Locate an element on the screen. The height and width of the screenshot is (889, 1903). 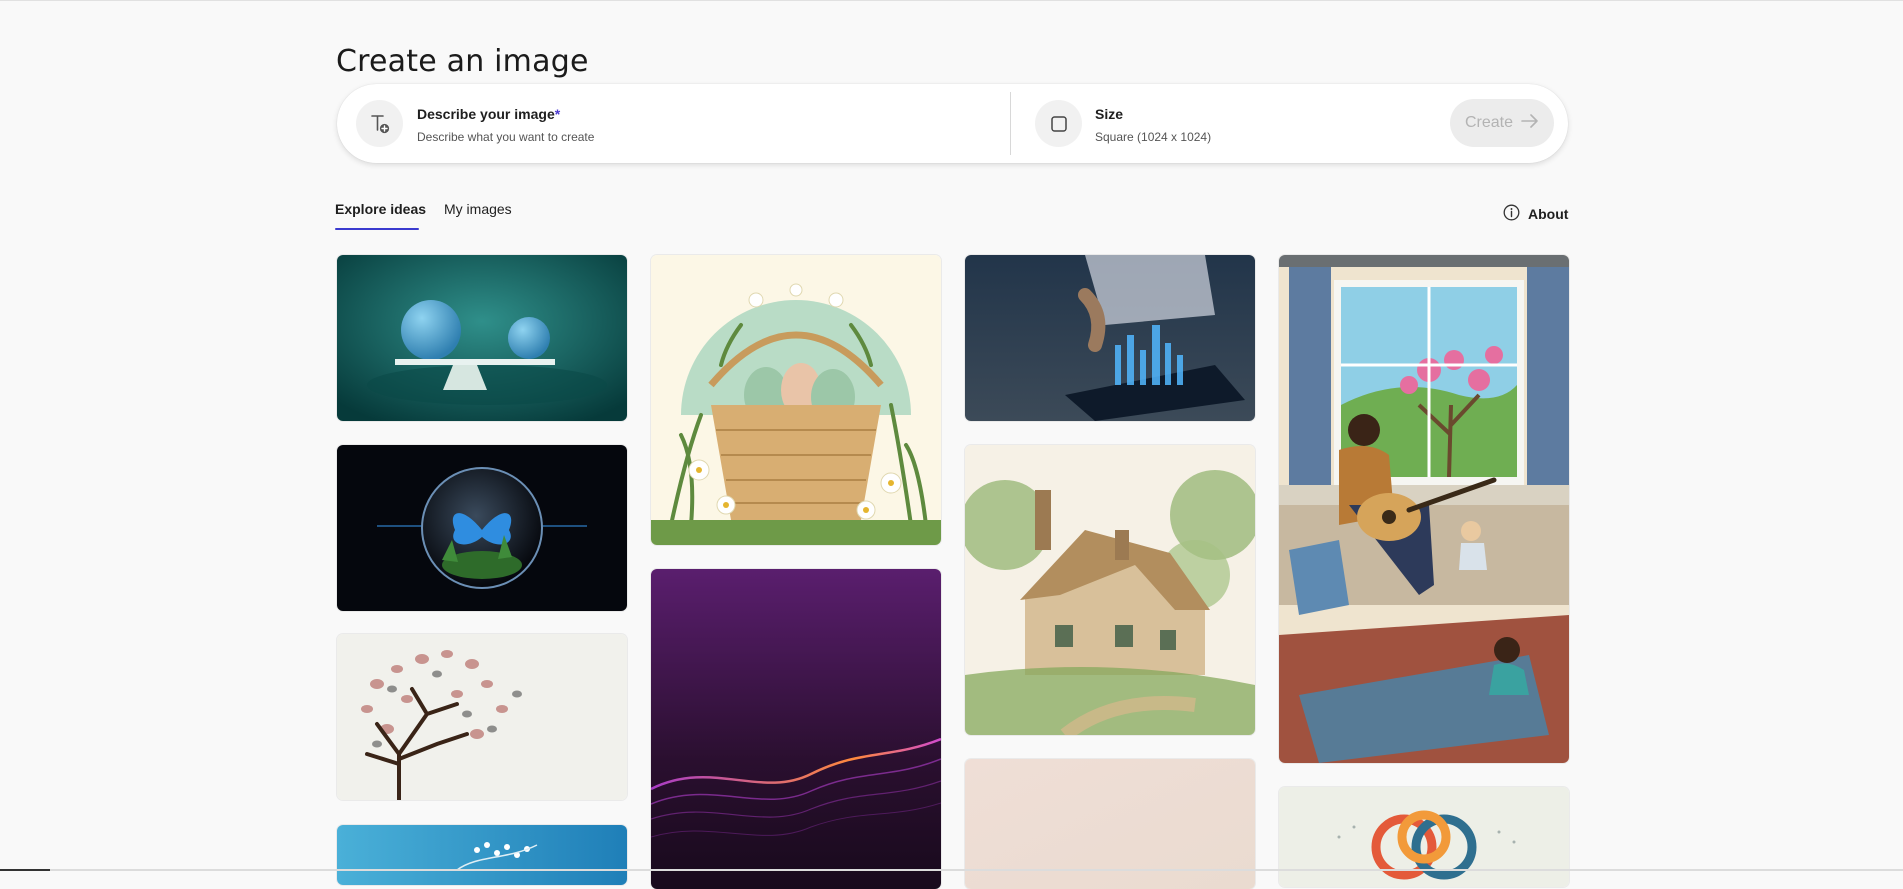
create-button-label: Create is located at coordinates (1489, 122).